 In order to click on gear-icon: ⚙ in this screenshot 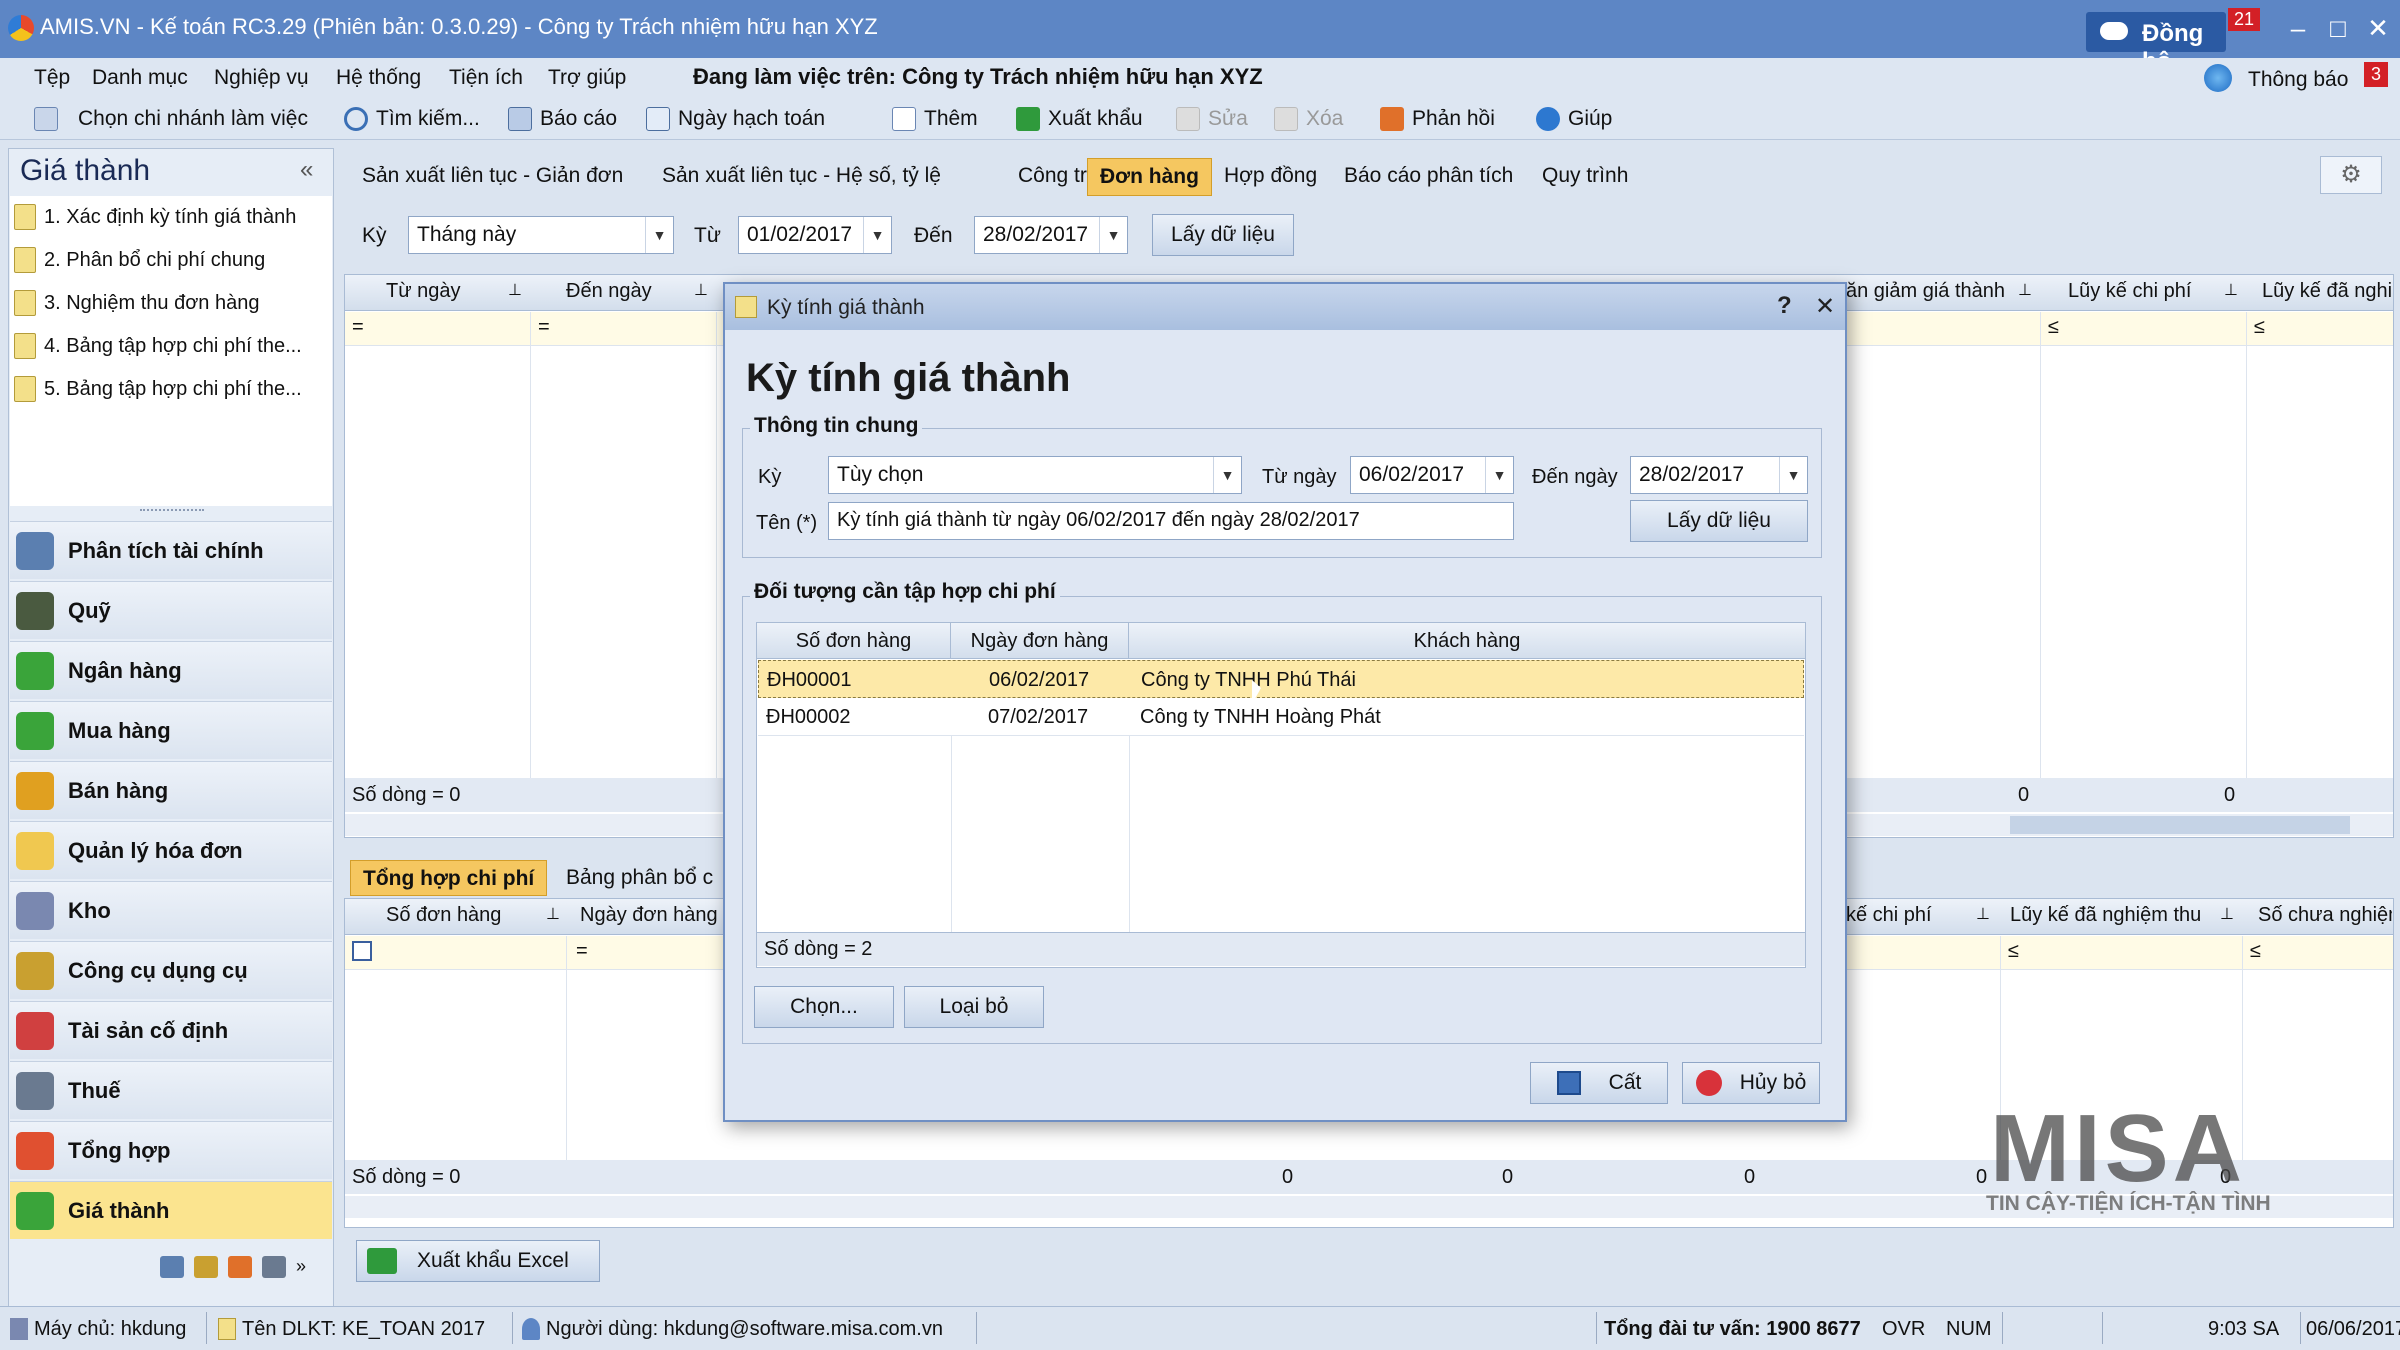, I will do `click(2351, 175)`.